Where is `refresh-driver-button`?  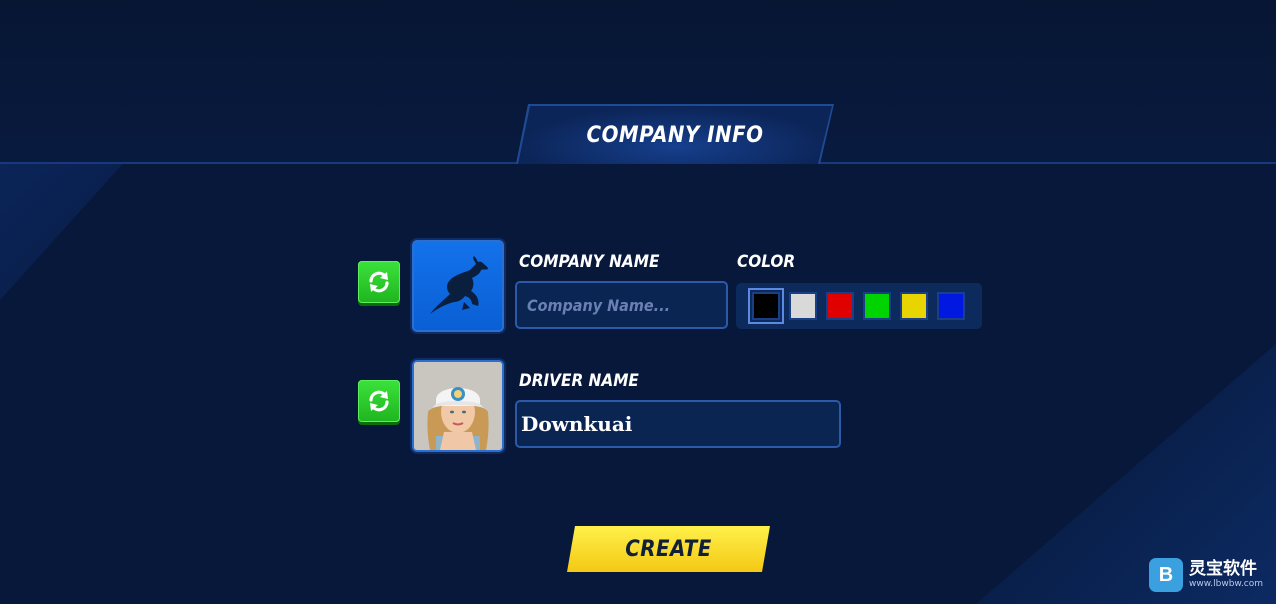
refresh-driver-button is located at coordinates (379, 401).